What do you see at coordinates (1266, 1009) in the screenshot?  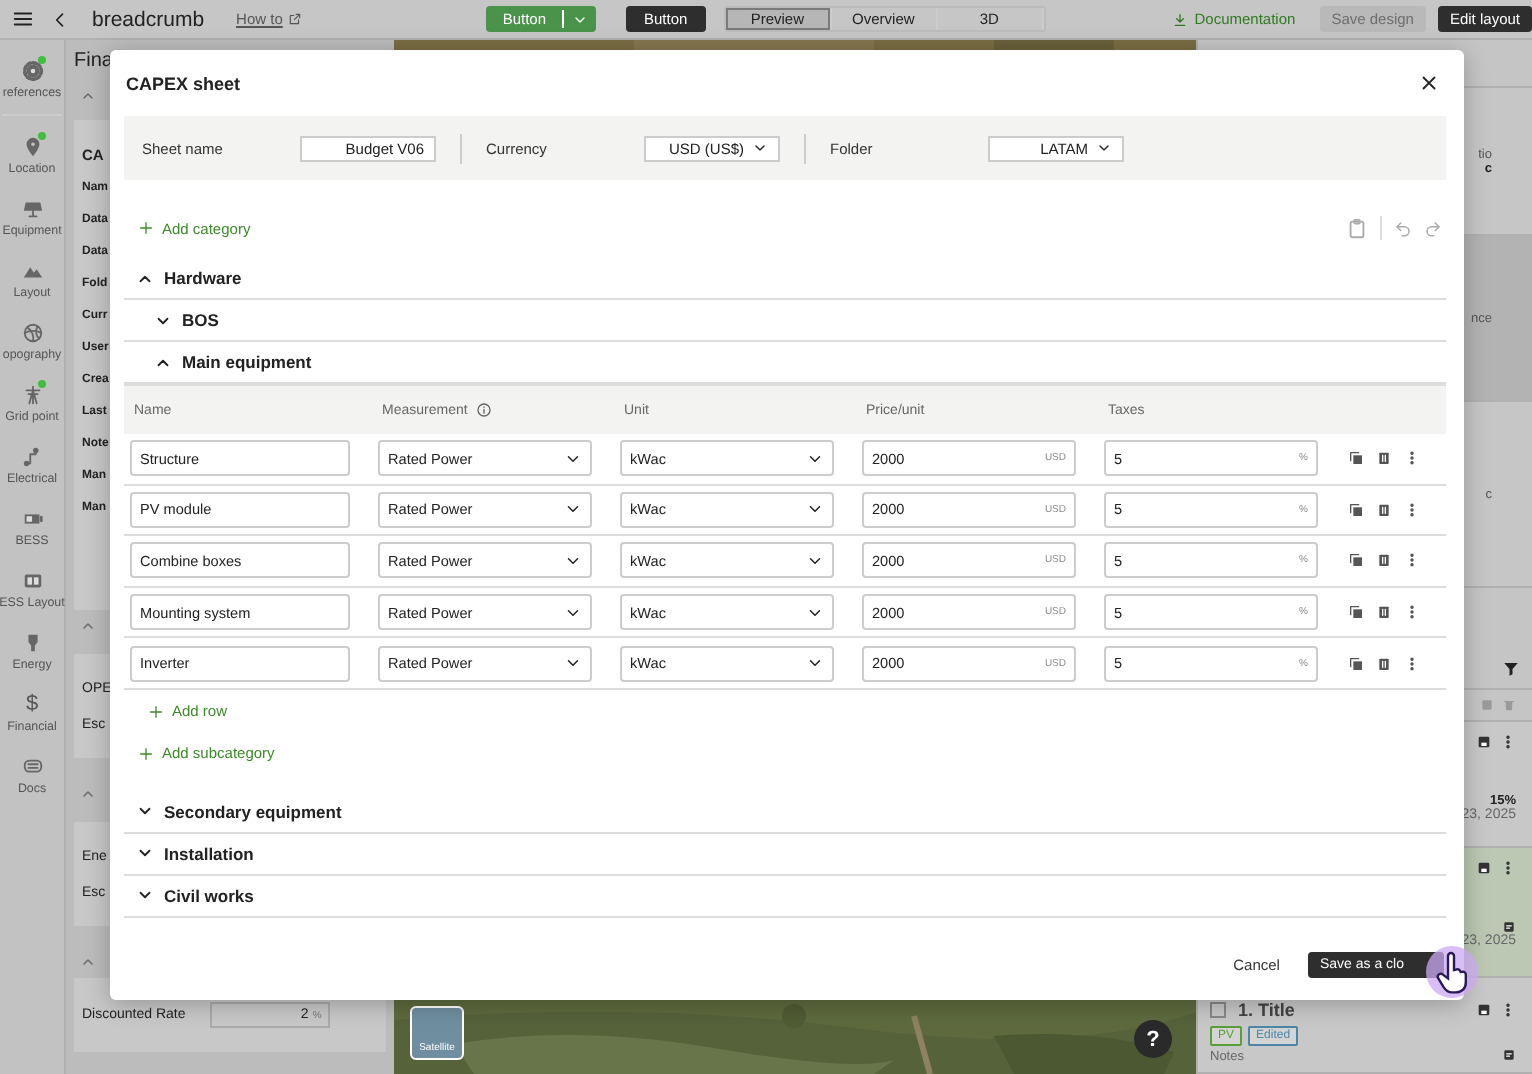 I see `item-title: 1. Title` at bounding box center [1266, 1009].